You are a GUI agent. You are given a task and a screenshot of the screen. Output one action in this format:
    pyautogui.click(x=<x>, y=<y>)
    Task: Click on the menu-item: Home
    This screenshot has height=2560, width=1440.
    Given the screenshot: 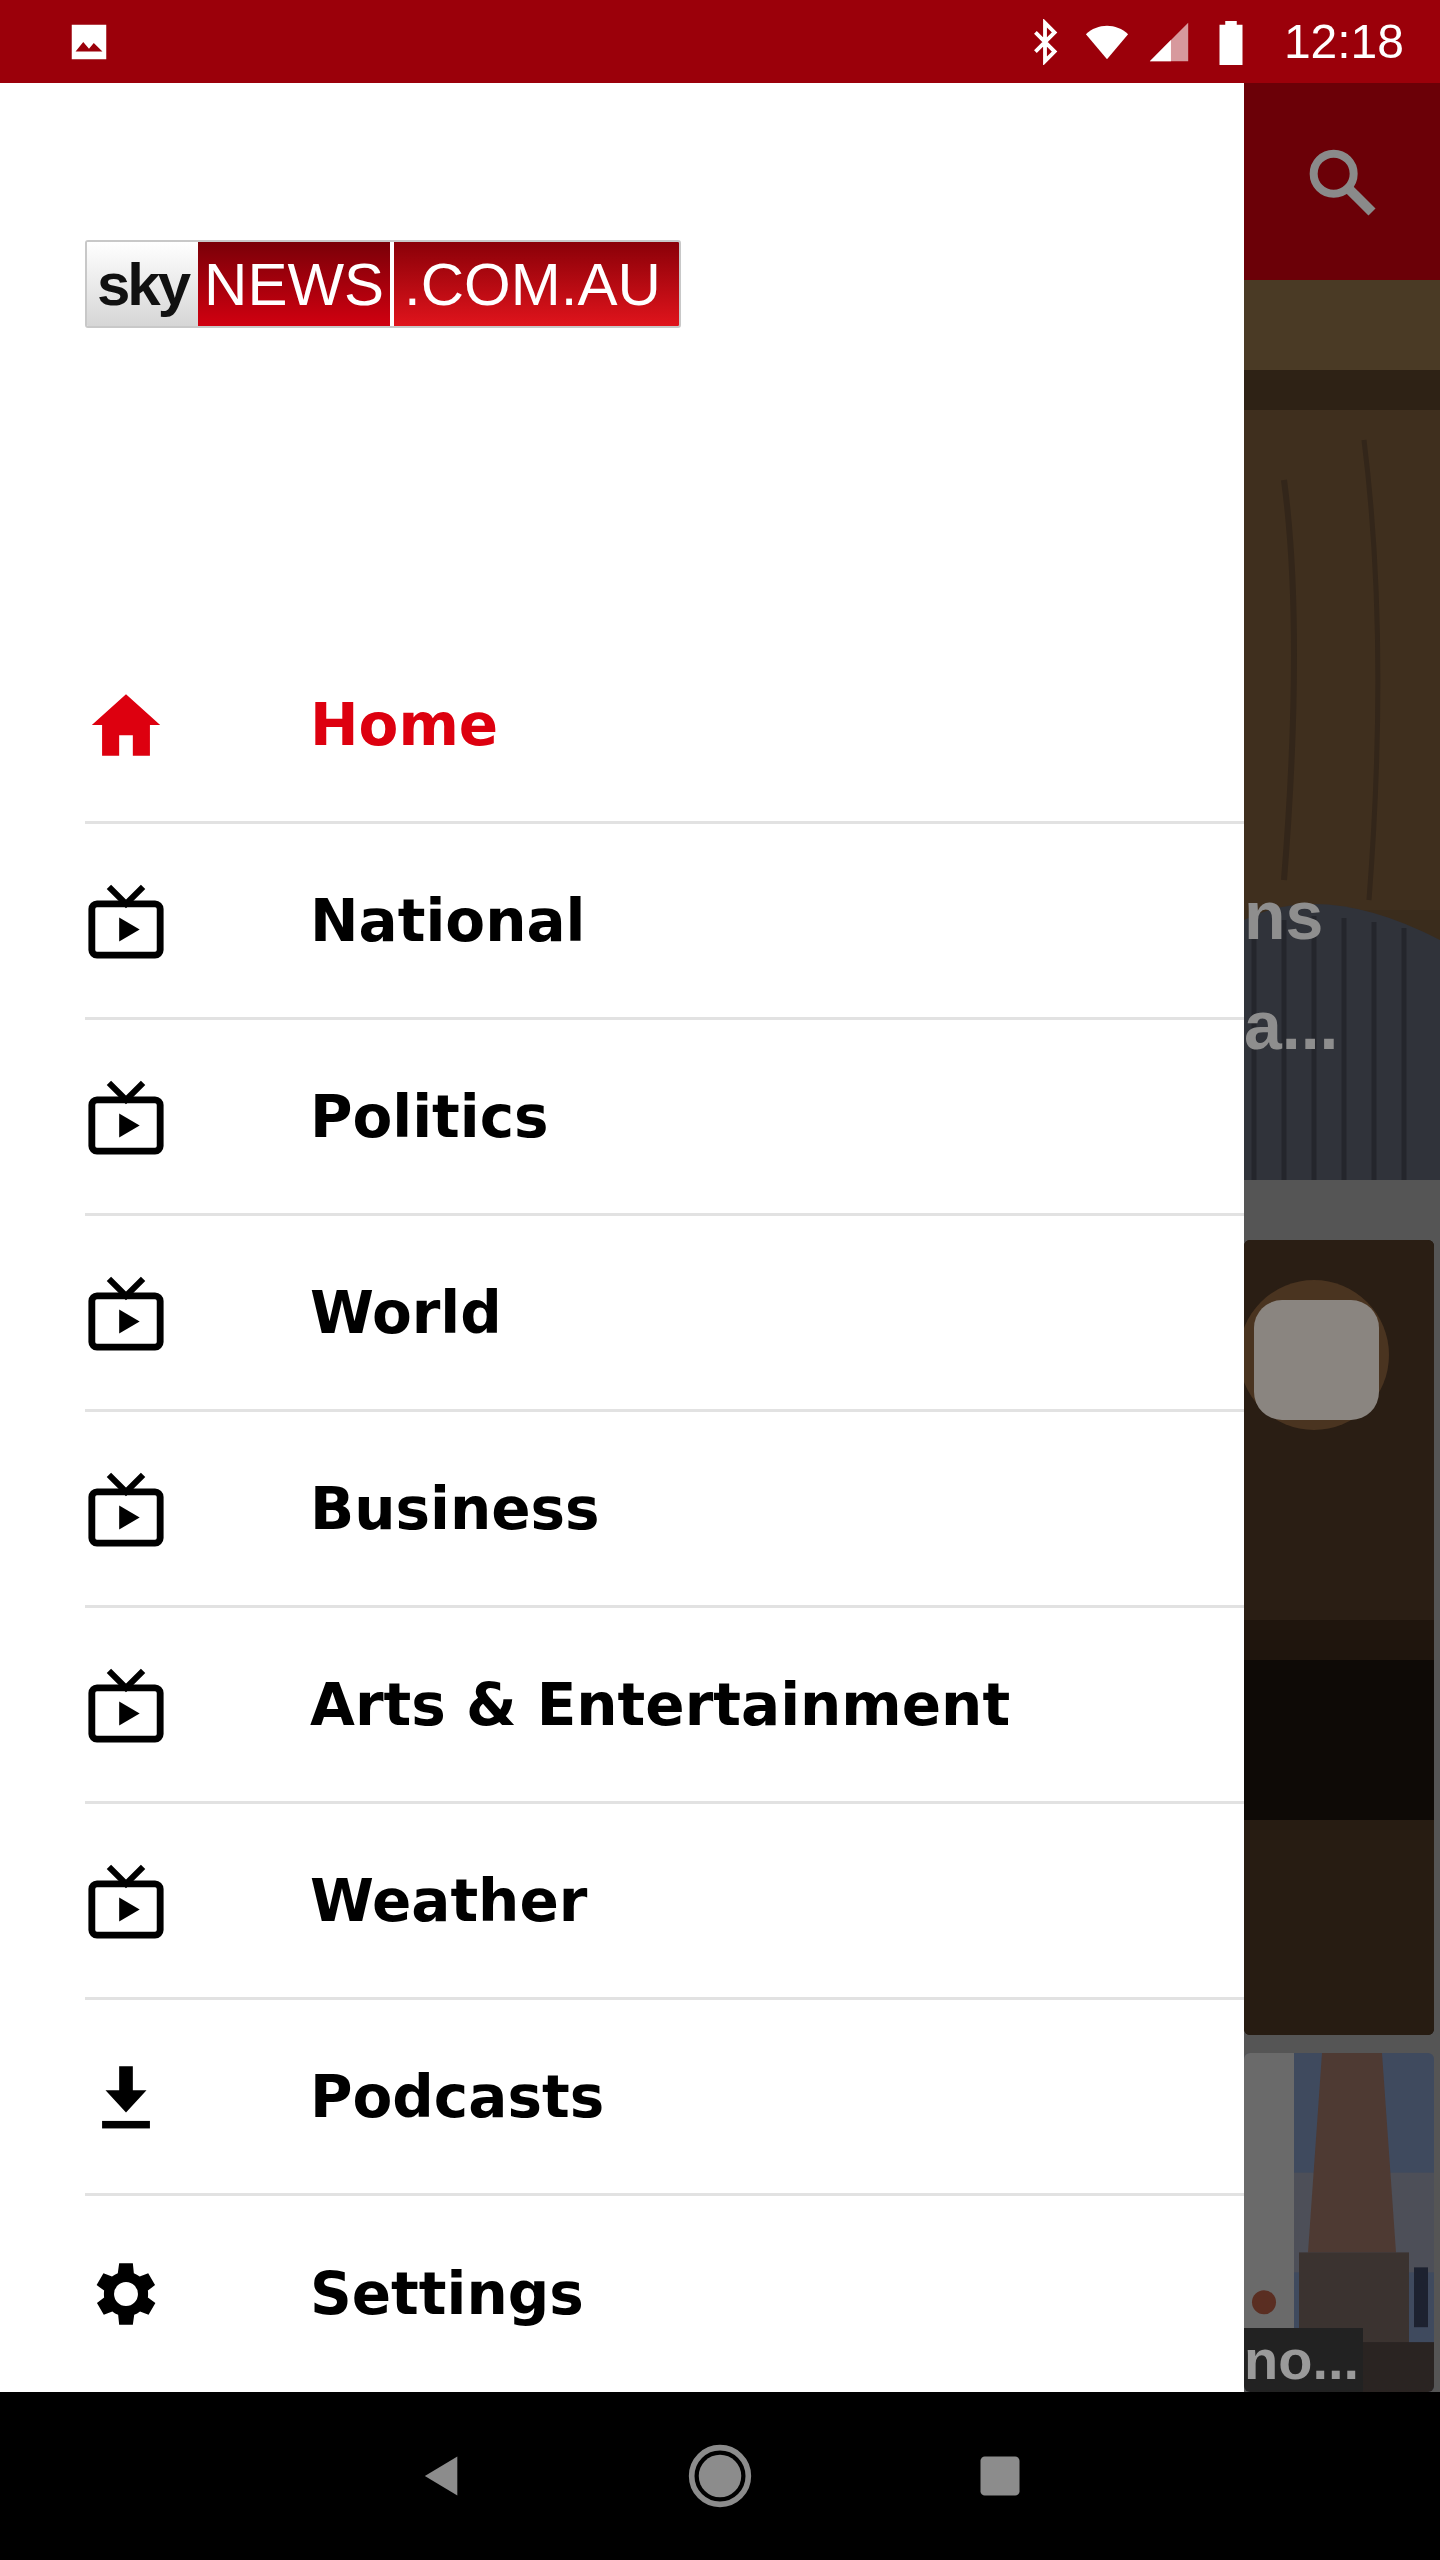 What is the action you would take?
    pyautogui.click(x=664, y=726)
    